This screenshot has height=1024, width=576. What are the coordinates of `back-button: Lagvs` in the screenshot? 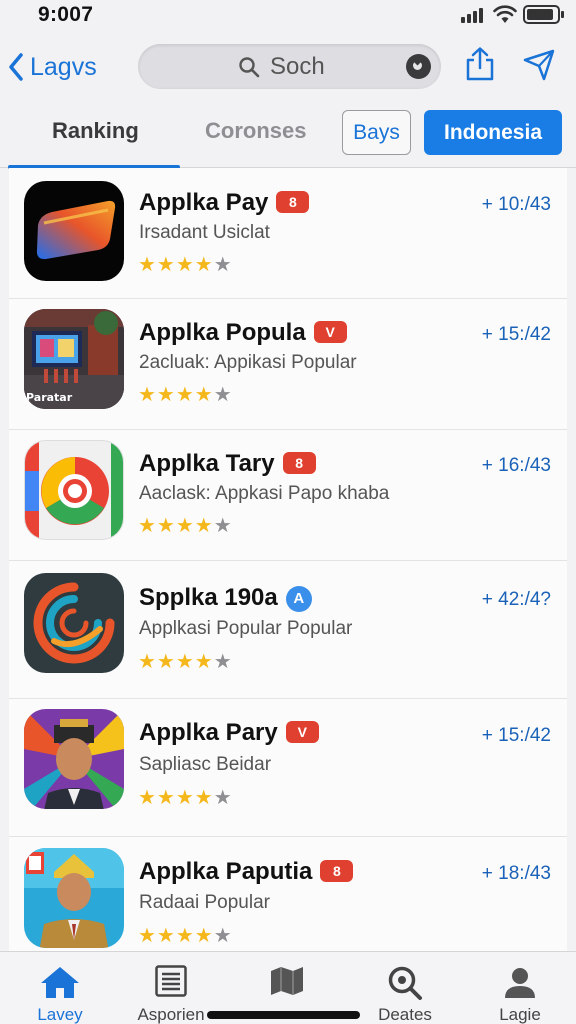 It's located at (52, 67).